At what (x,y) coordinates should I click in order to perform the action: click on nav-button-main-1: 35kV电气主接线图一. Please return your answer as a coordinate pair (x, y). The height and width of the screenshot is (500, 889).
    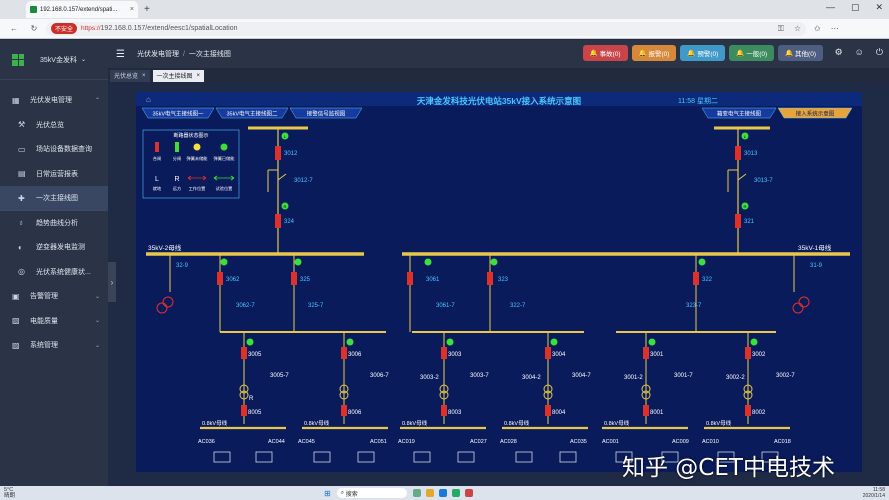
    Looking at the image, I should click on (178, 113).